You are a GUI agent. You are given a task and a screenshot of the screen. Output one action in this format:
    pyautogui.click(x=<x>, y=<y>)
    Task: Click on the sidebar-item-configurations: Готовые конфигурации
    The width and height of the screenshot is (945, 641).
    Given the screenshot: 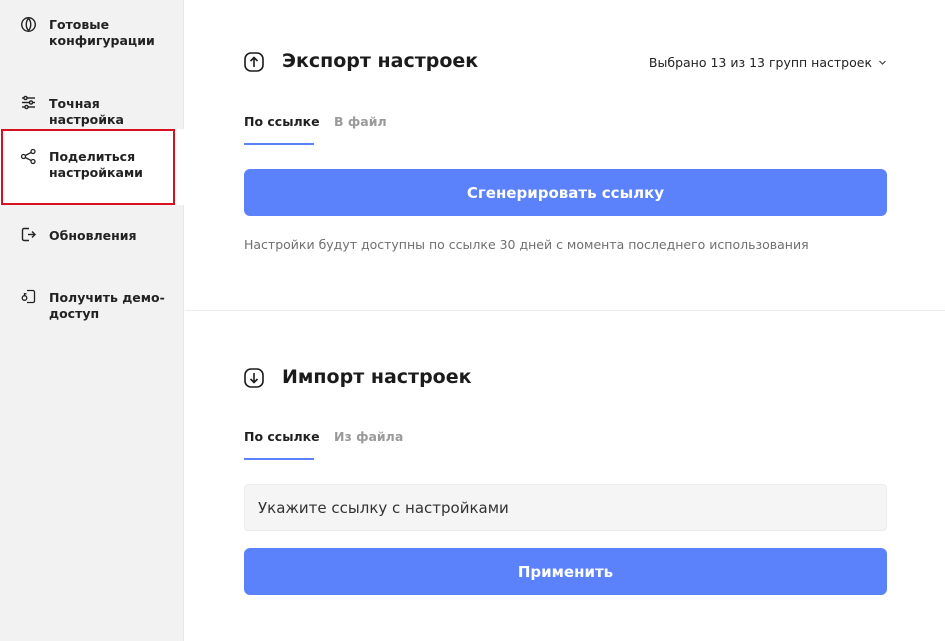 What is the action you would take?
    pyautogui.click(x=92, y=32)
    